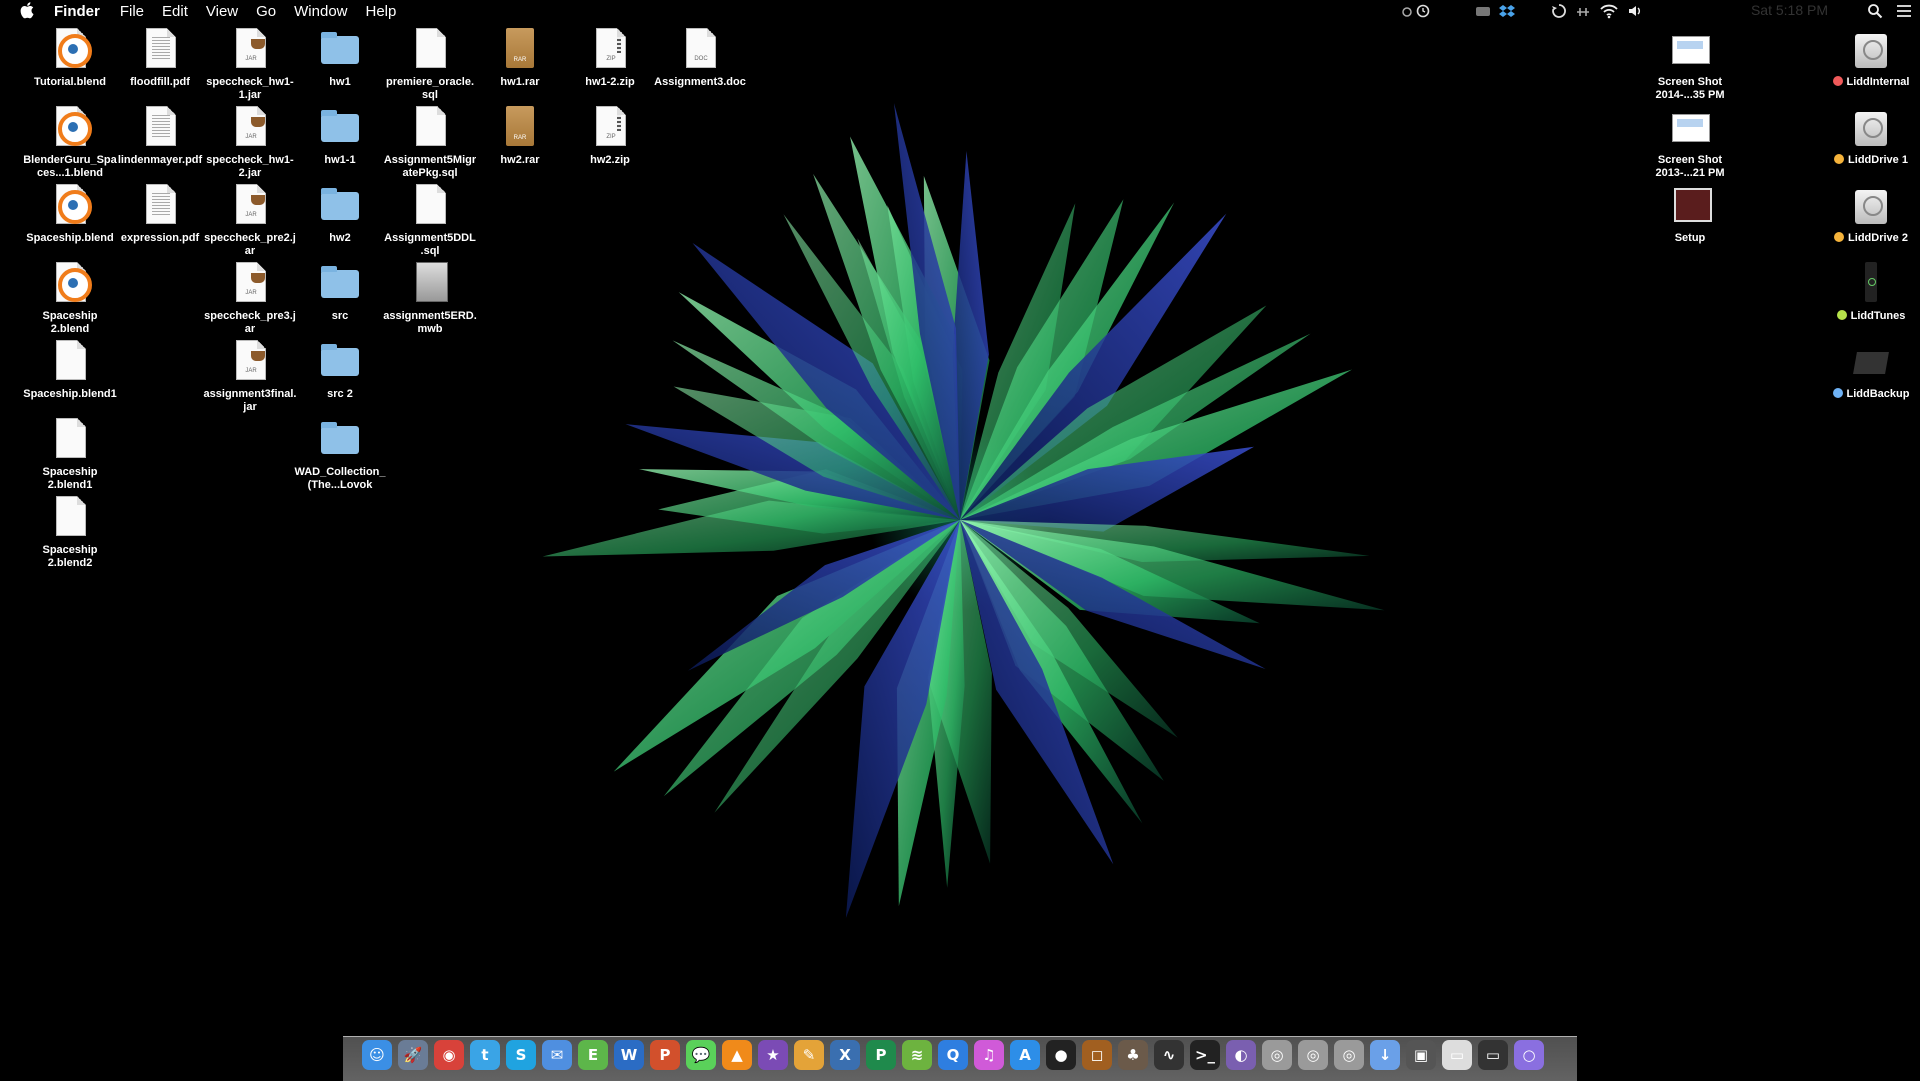 The width and height of the screenshot is (1920, 1081). What do you see at coordinates (377, 1055) in the screenshot?
I see `finder-icon: ☺` at bounding box center [377, 1055].